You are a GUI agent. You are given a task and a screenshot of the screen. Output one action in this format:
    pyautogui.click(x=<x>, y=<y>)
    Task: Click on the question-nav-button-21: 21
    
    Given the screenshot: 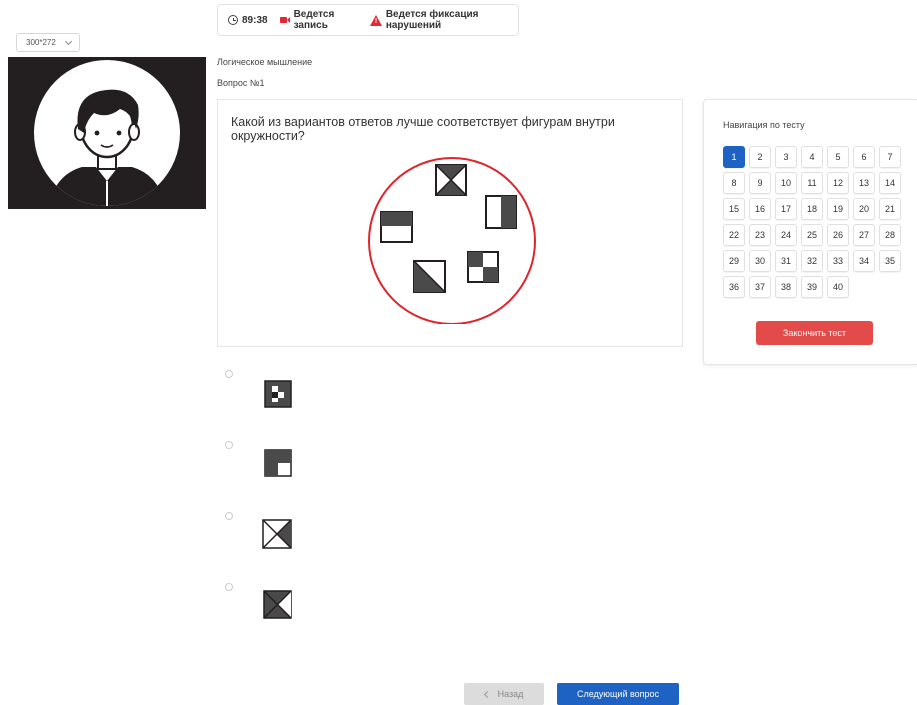 What is the action you would take?
    pyautogui.click(x=890, y=209)
    